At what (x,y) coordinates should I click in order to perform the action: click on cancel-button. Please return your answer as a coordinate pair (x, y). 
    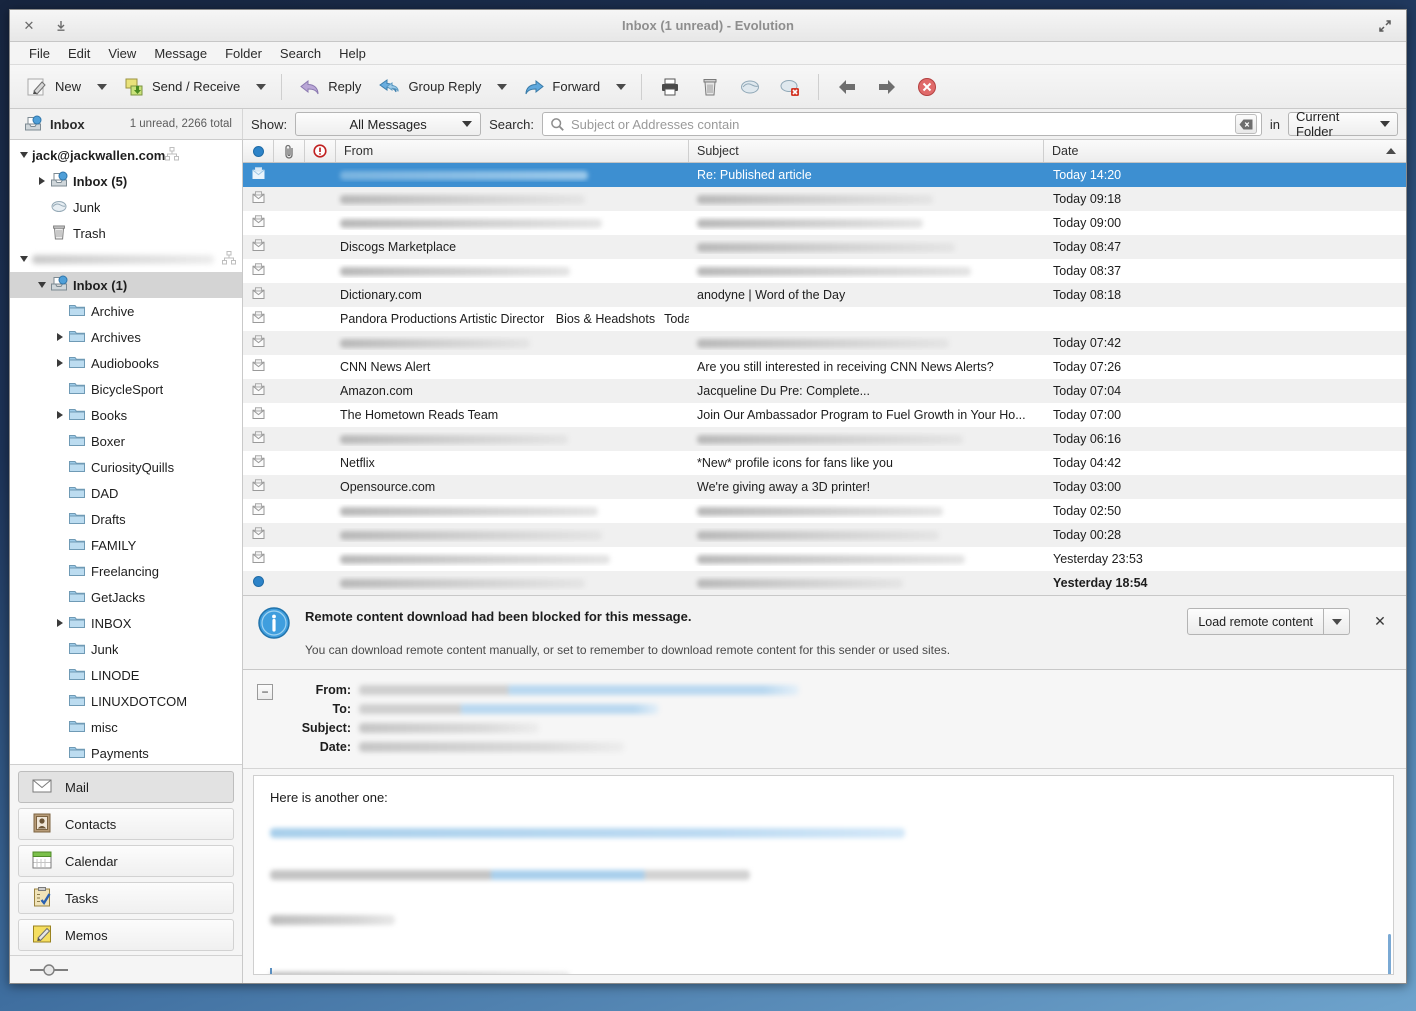
    Looking at the image, I should click on (927, 87).